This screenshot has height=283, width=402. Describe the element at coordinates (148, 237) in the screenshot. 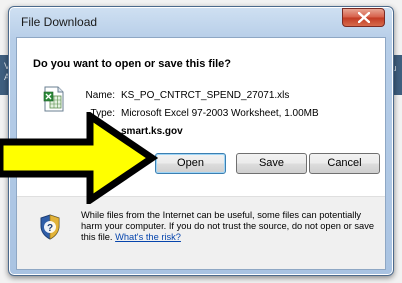

I see `whats-the-risk-link: What's the risk?` at that location.